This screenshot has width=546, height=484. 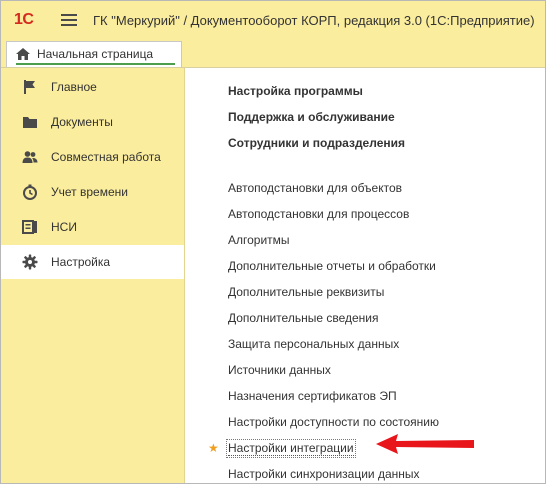 I want to click on link-additional-info: Дополнительные сведения, so click(x=303, y=318).